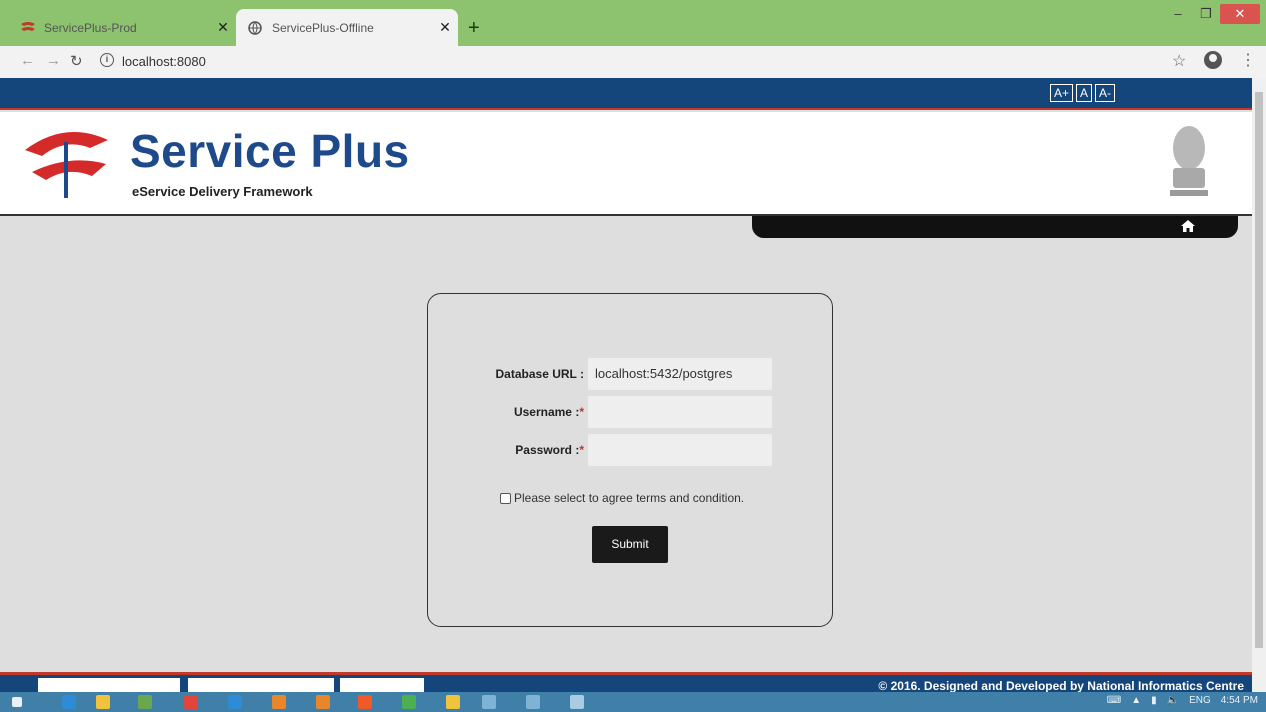 The height and width of the screenshot is (712, 1266). I want to click on window-close-icon: ✕, so click(1240, 14).